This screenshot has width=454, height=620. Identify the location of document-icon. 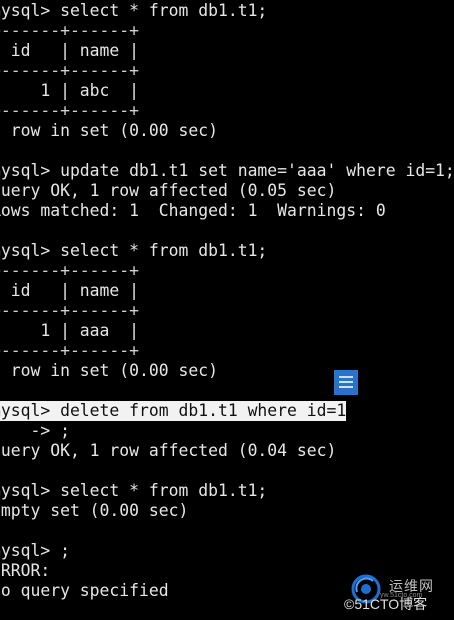
(346, 382).